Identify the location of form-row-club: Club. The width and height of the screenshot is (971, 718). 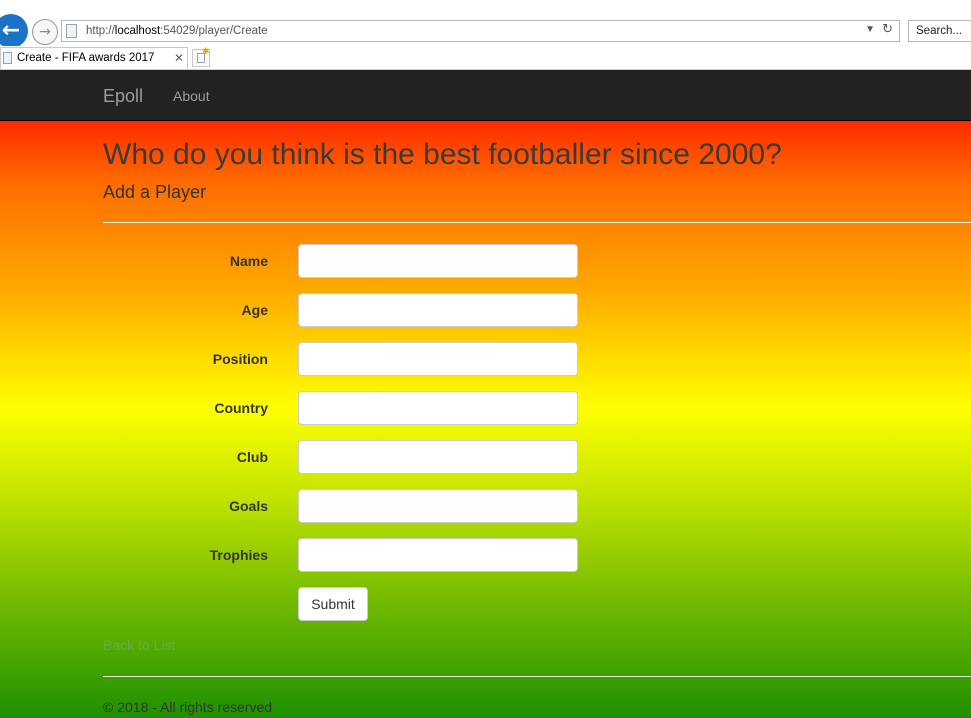
(485, 457).